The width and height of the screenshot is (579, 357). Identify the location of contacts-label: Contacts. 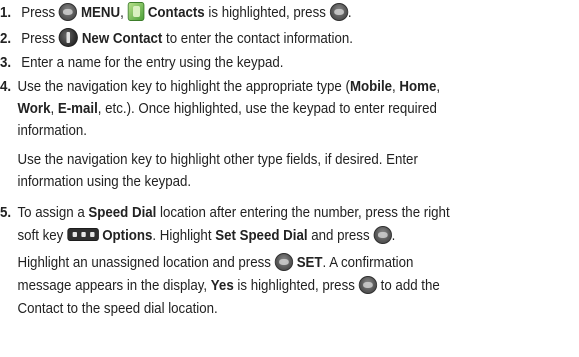
(176, 12).